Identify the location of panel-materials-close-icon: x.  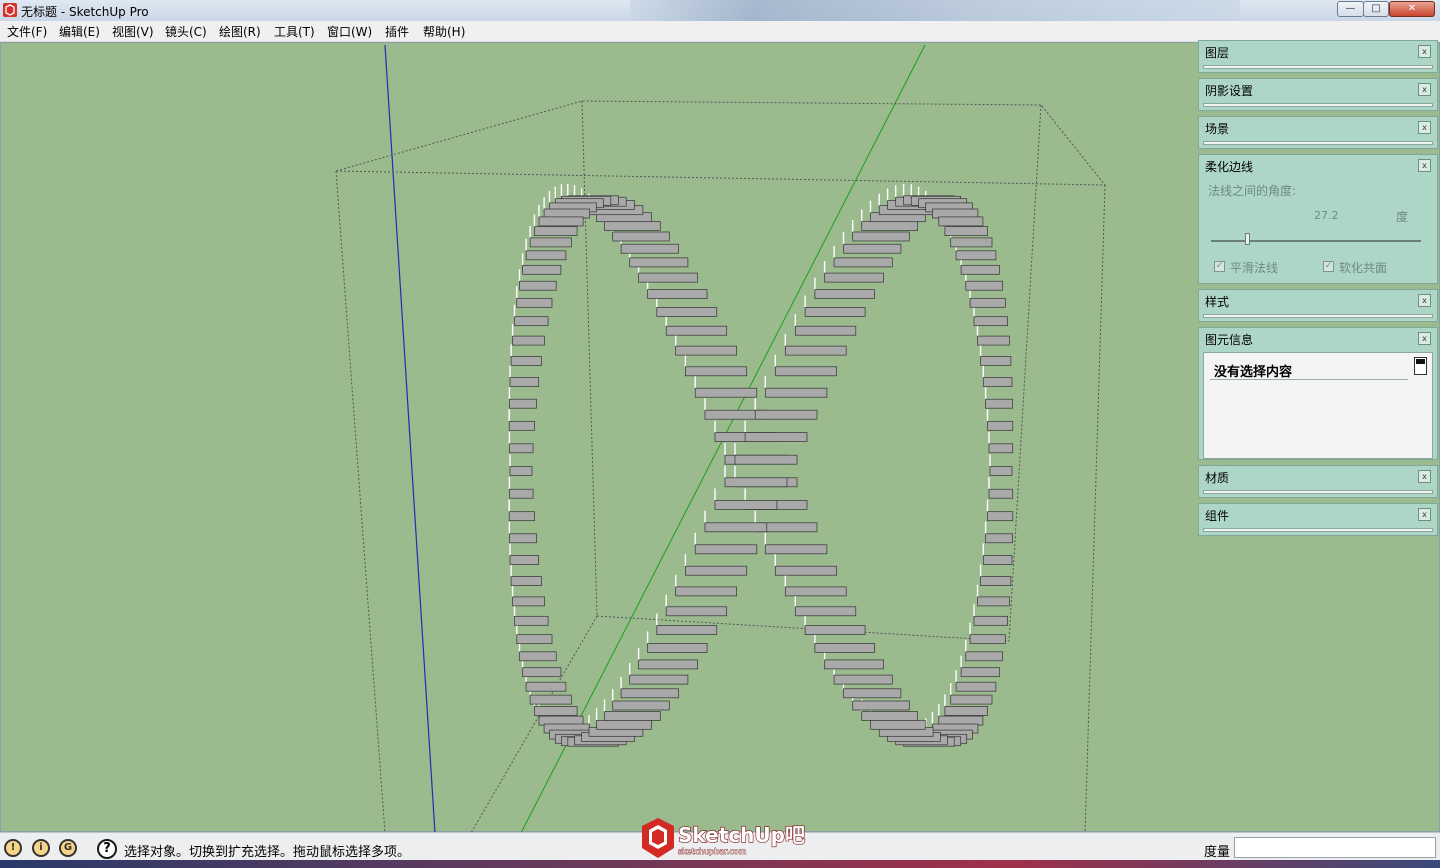
(1424, 476).